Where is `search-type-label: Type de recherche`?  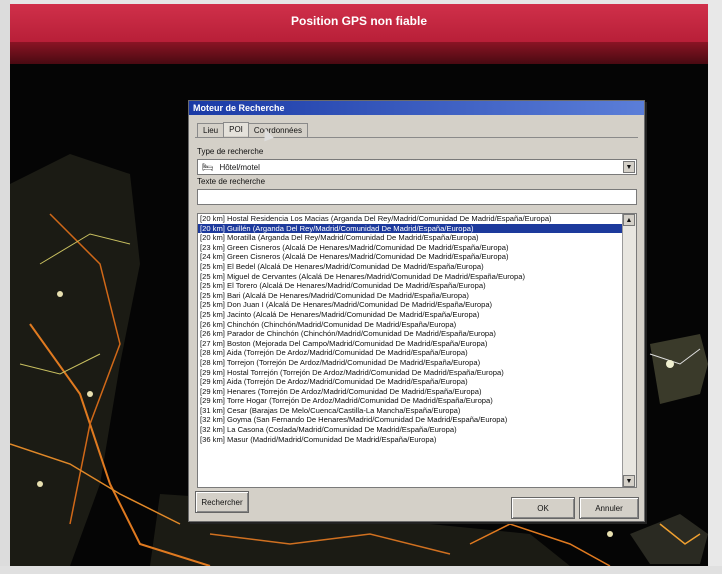 search-type-label: Type de recherche is located at coordinates (230, 151).